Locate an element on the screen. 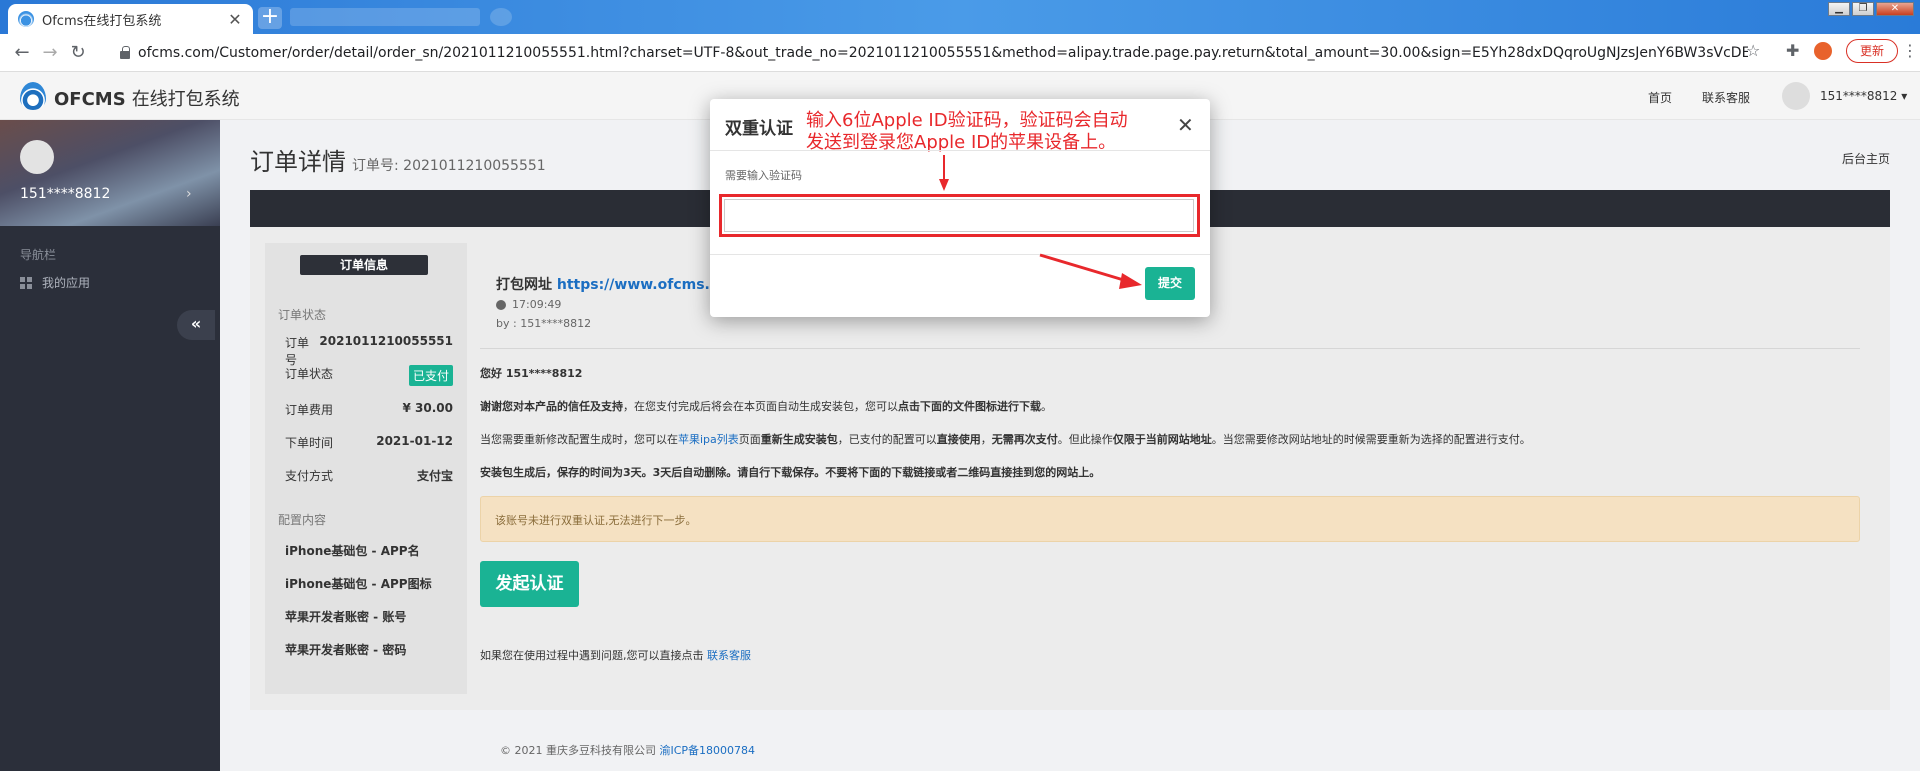  blurred-tab is located at coordinates (385, 17).